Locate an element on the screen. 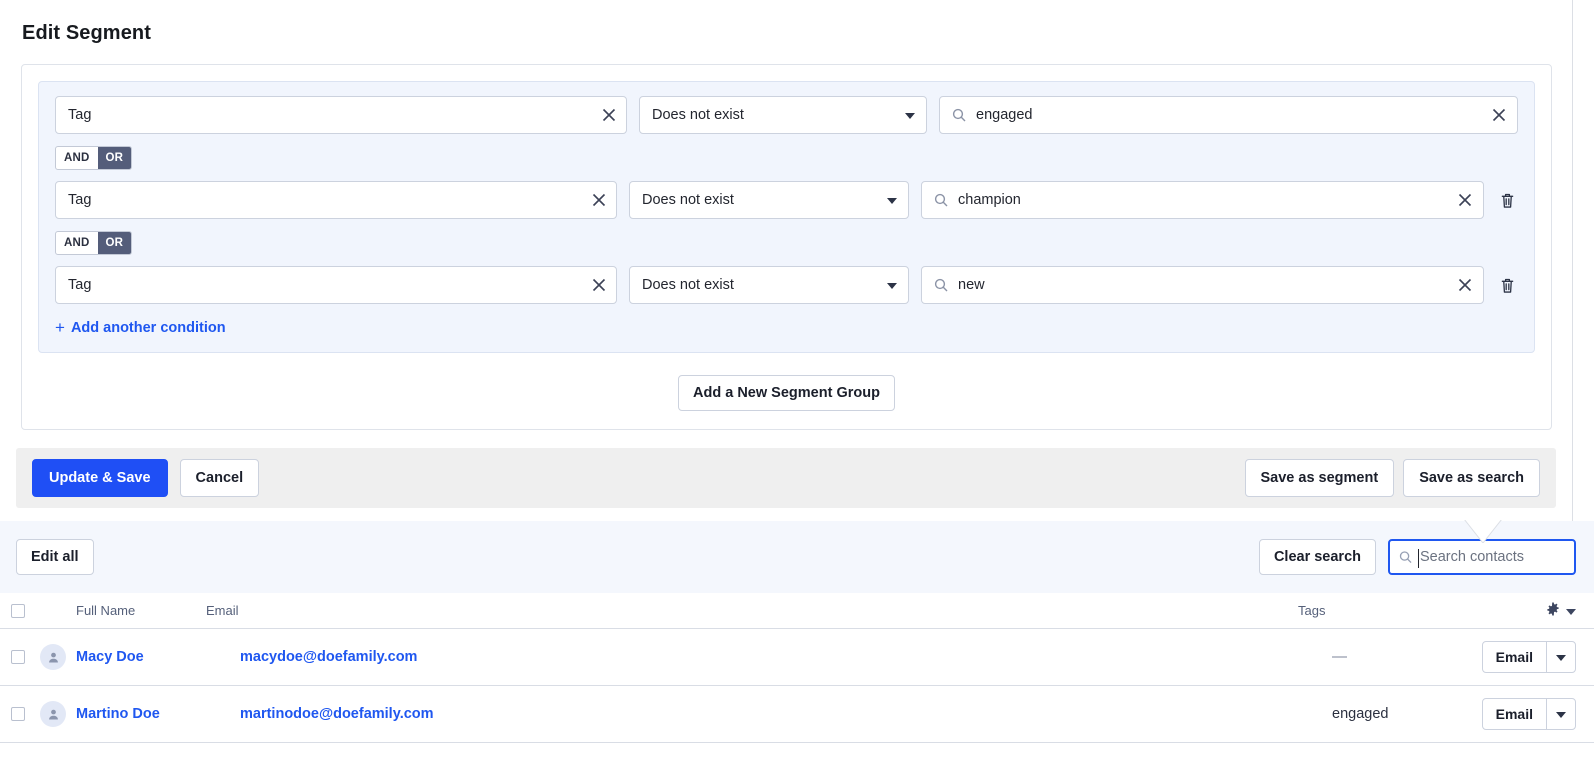 The width and height of the screenshot is (1594, 760). condition-row: Tag Does not exist champion is located at coordinates (786, 200).